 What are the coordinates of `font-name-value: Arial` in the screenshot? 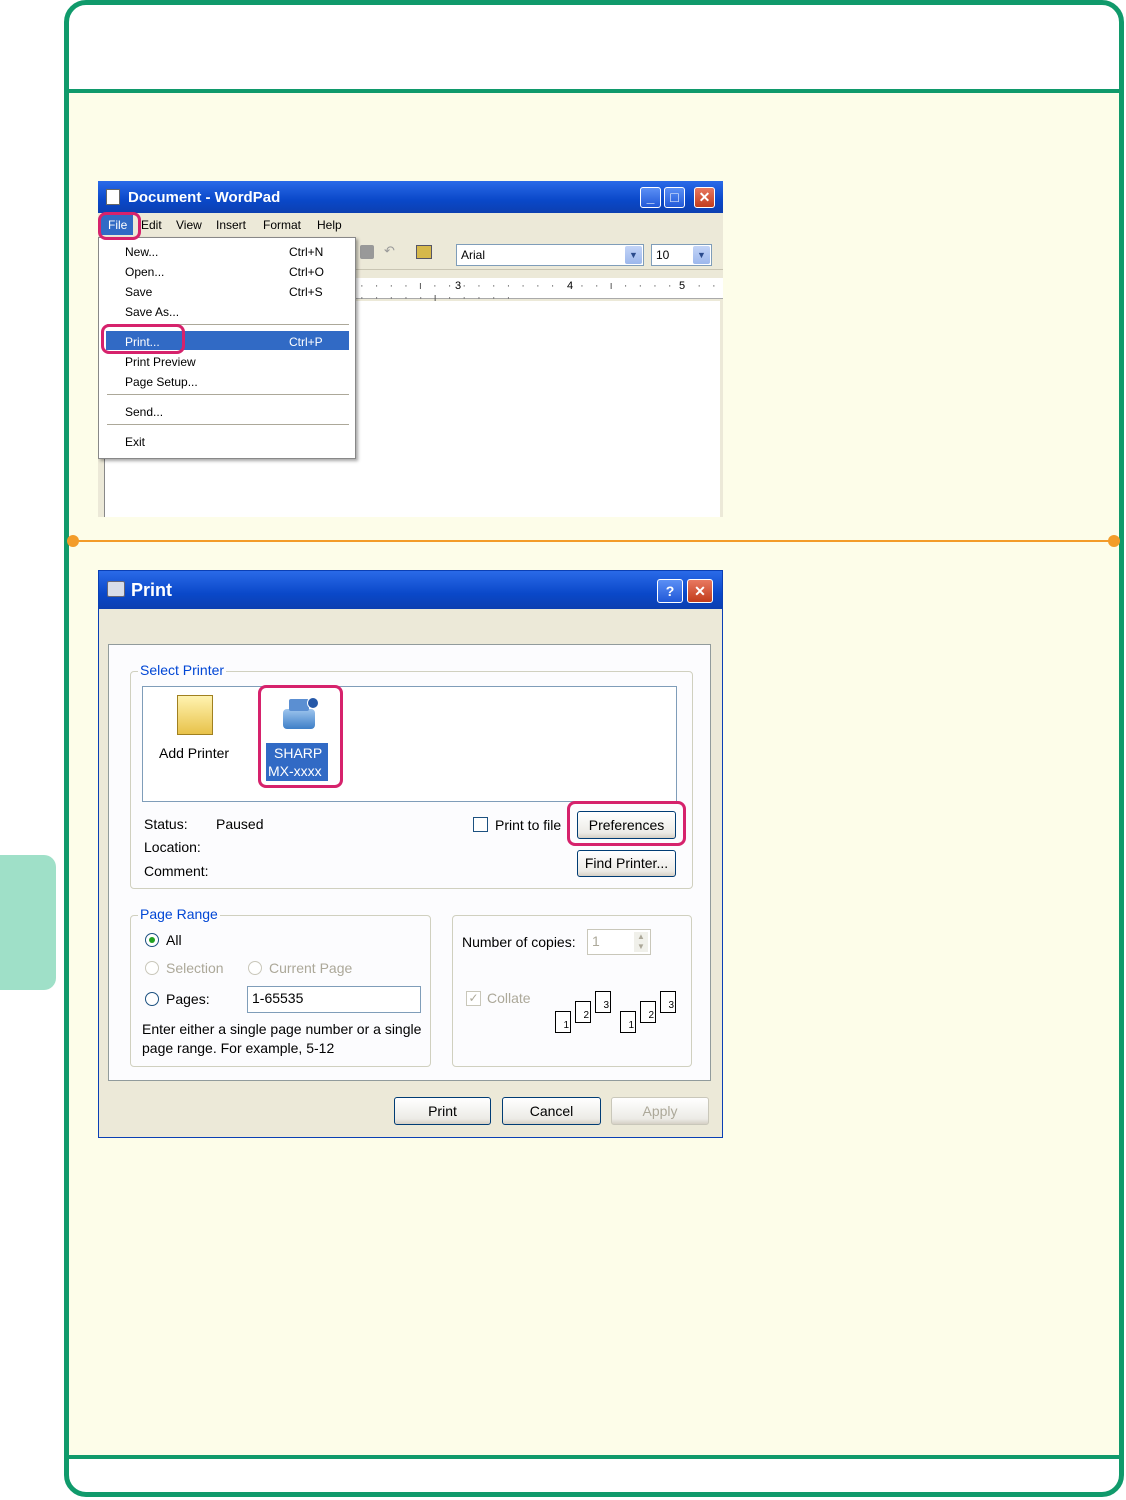 It's located at (473, 255).